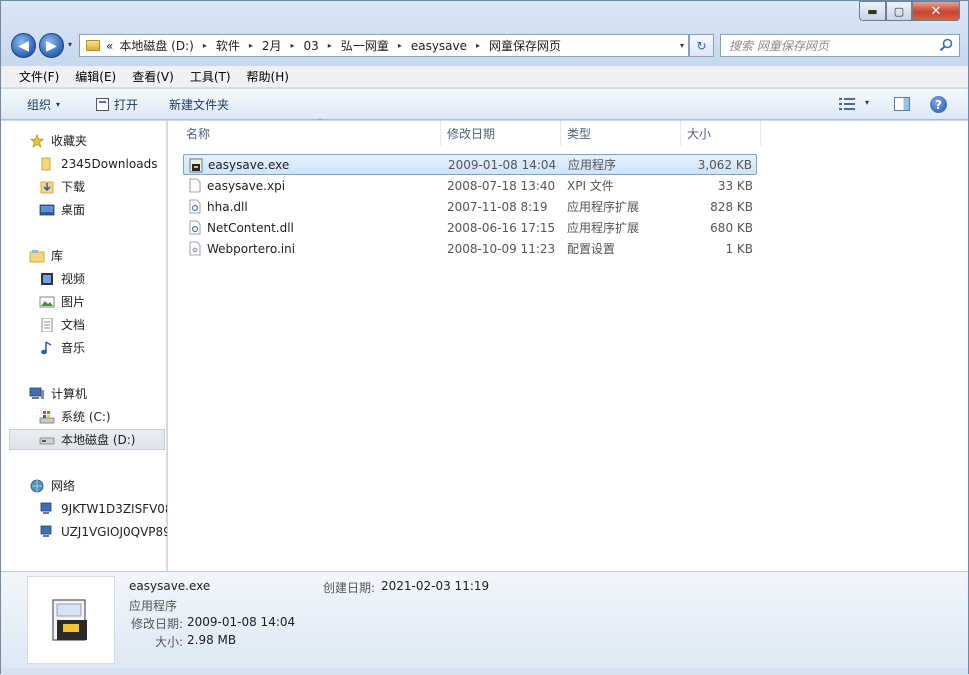 This screenshot has height=675, width=969. I want to click on nav-item-downloads: 下载, so click(84, 186).